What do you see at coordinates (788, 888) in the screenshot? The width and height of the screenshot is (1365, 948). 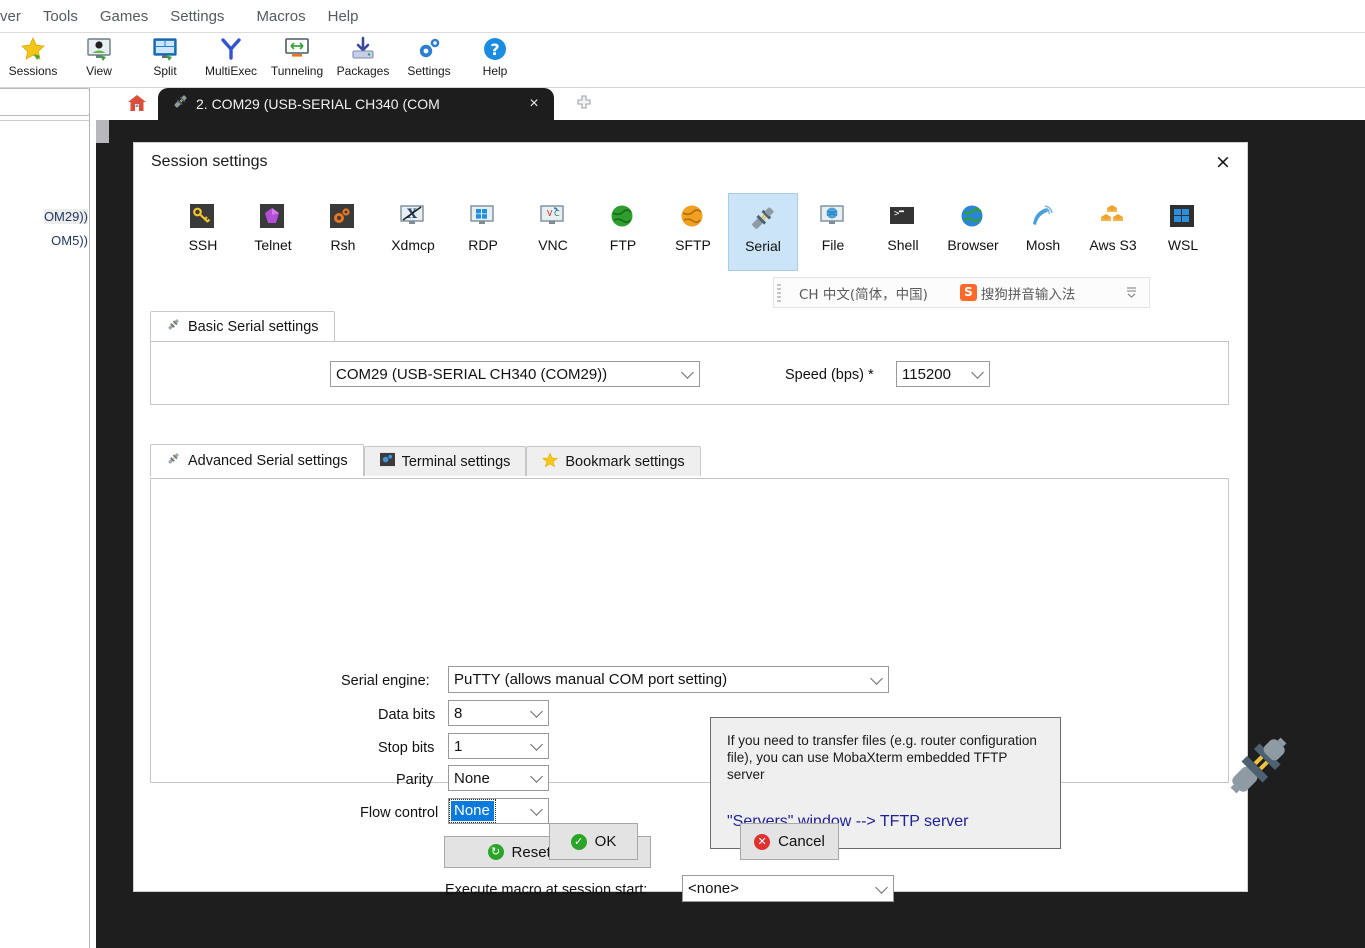 I see `execute-macro-combobox: <none>` at bounding box center [788, 888].